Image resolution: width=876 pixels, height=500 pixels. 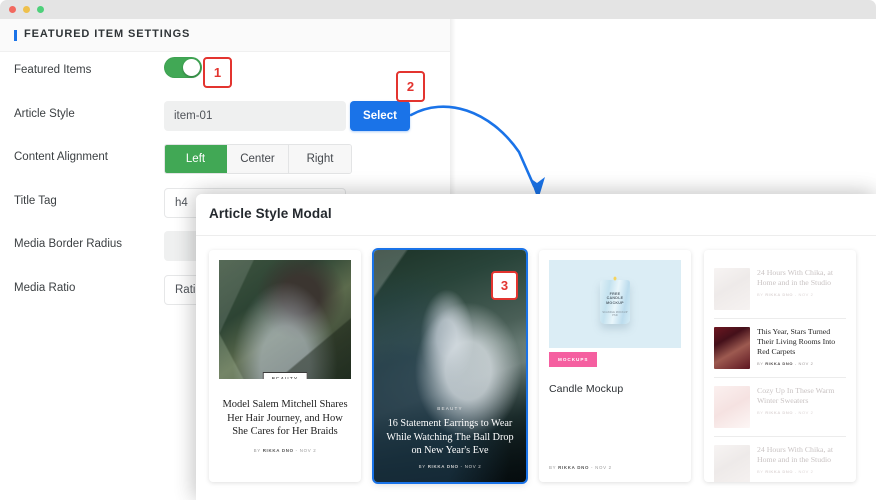 I want to click on accent-bar-icon, so click(x=15, y=35).